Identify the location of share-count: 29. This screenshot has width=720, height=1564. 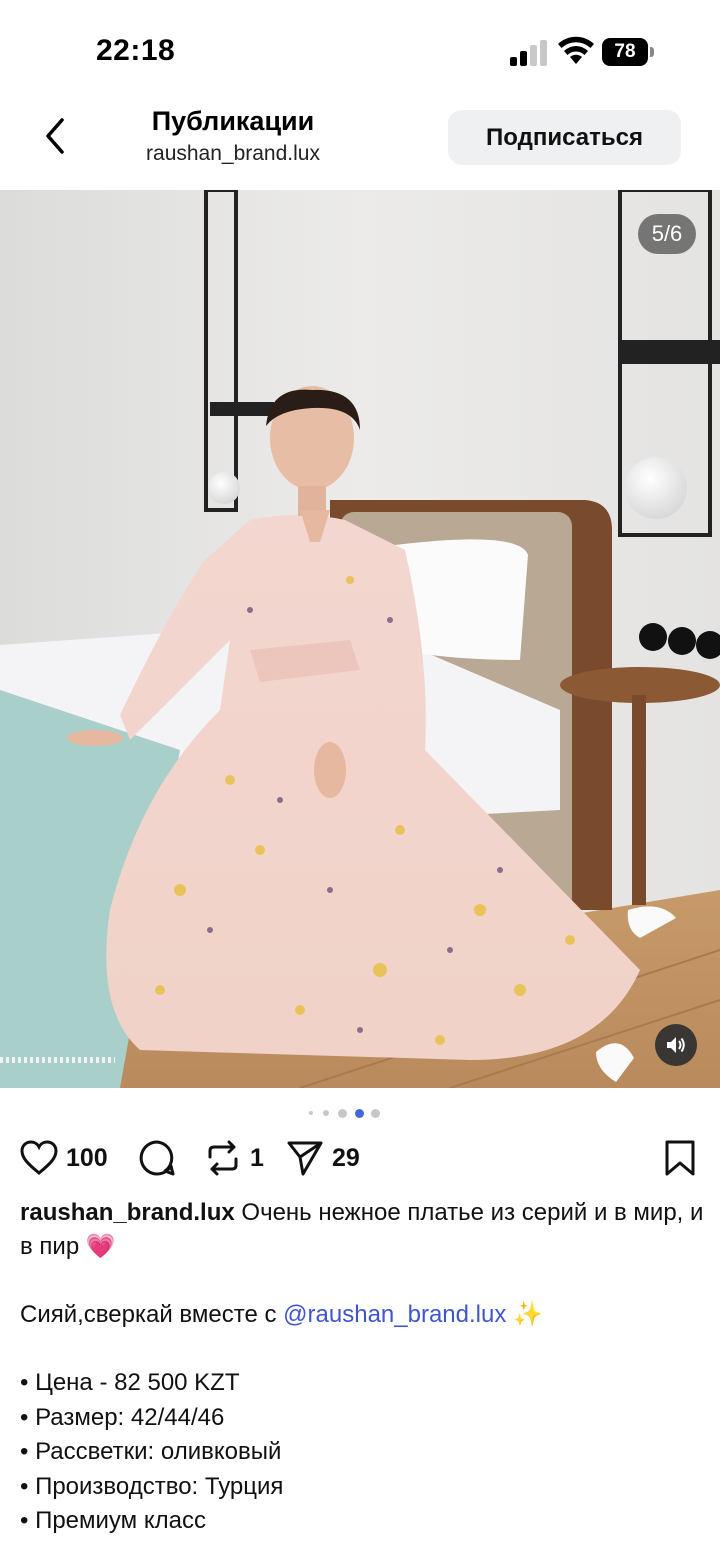
(346, 1157).